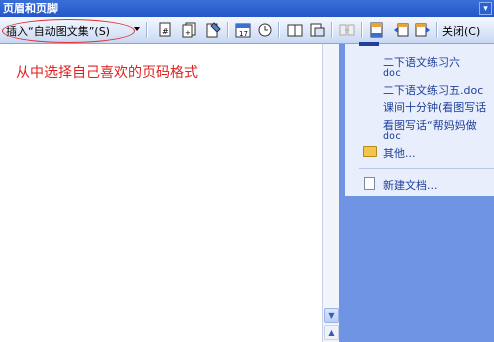 The height and width of the screenshot is (342, 494). Describe the element at coordinates (370, 151) in the screenshot. I see `folder-open-icon` at that location.